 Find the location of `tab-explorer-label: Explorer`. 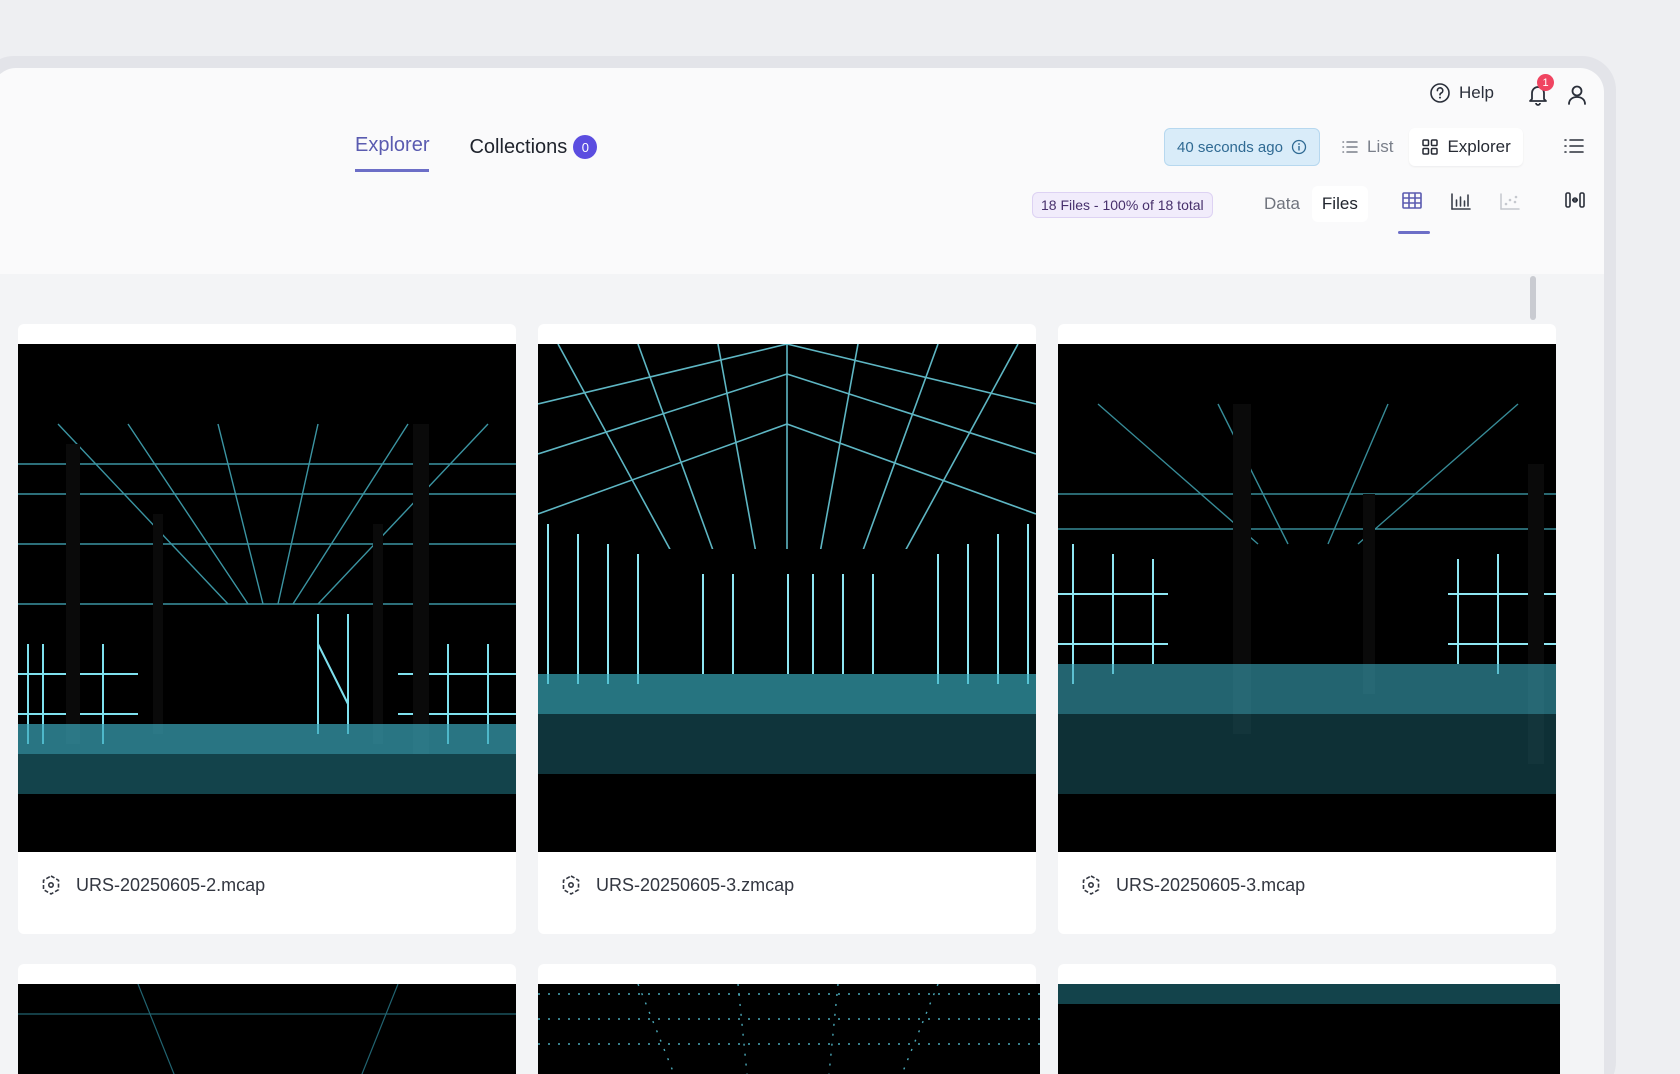

tab-explorer-label: Explorer is located at coordinates (392, 145).